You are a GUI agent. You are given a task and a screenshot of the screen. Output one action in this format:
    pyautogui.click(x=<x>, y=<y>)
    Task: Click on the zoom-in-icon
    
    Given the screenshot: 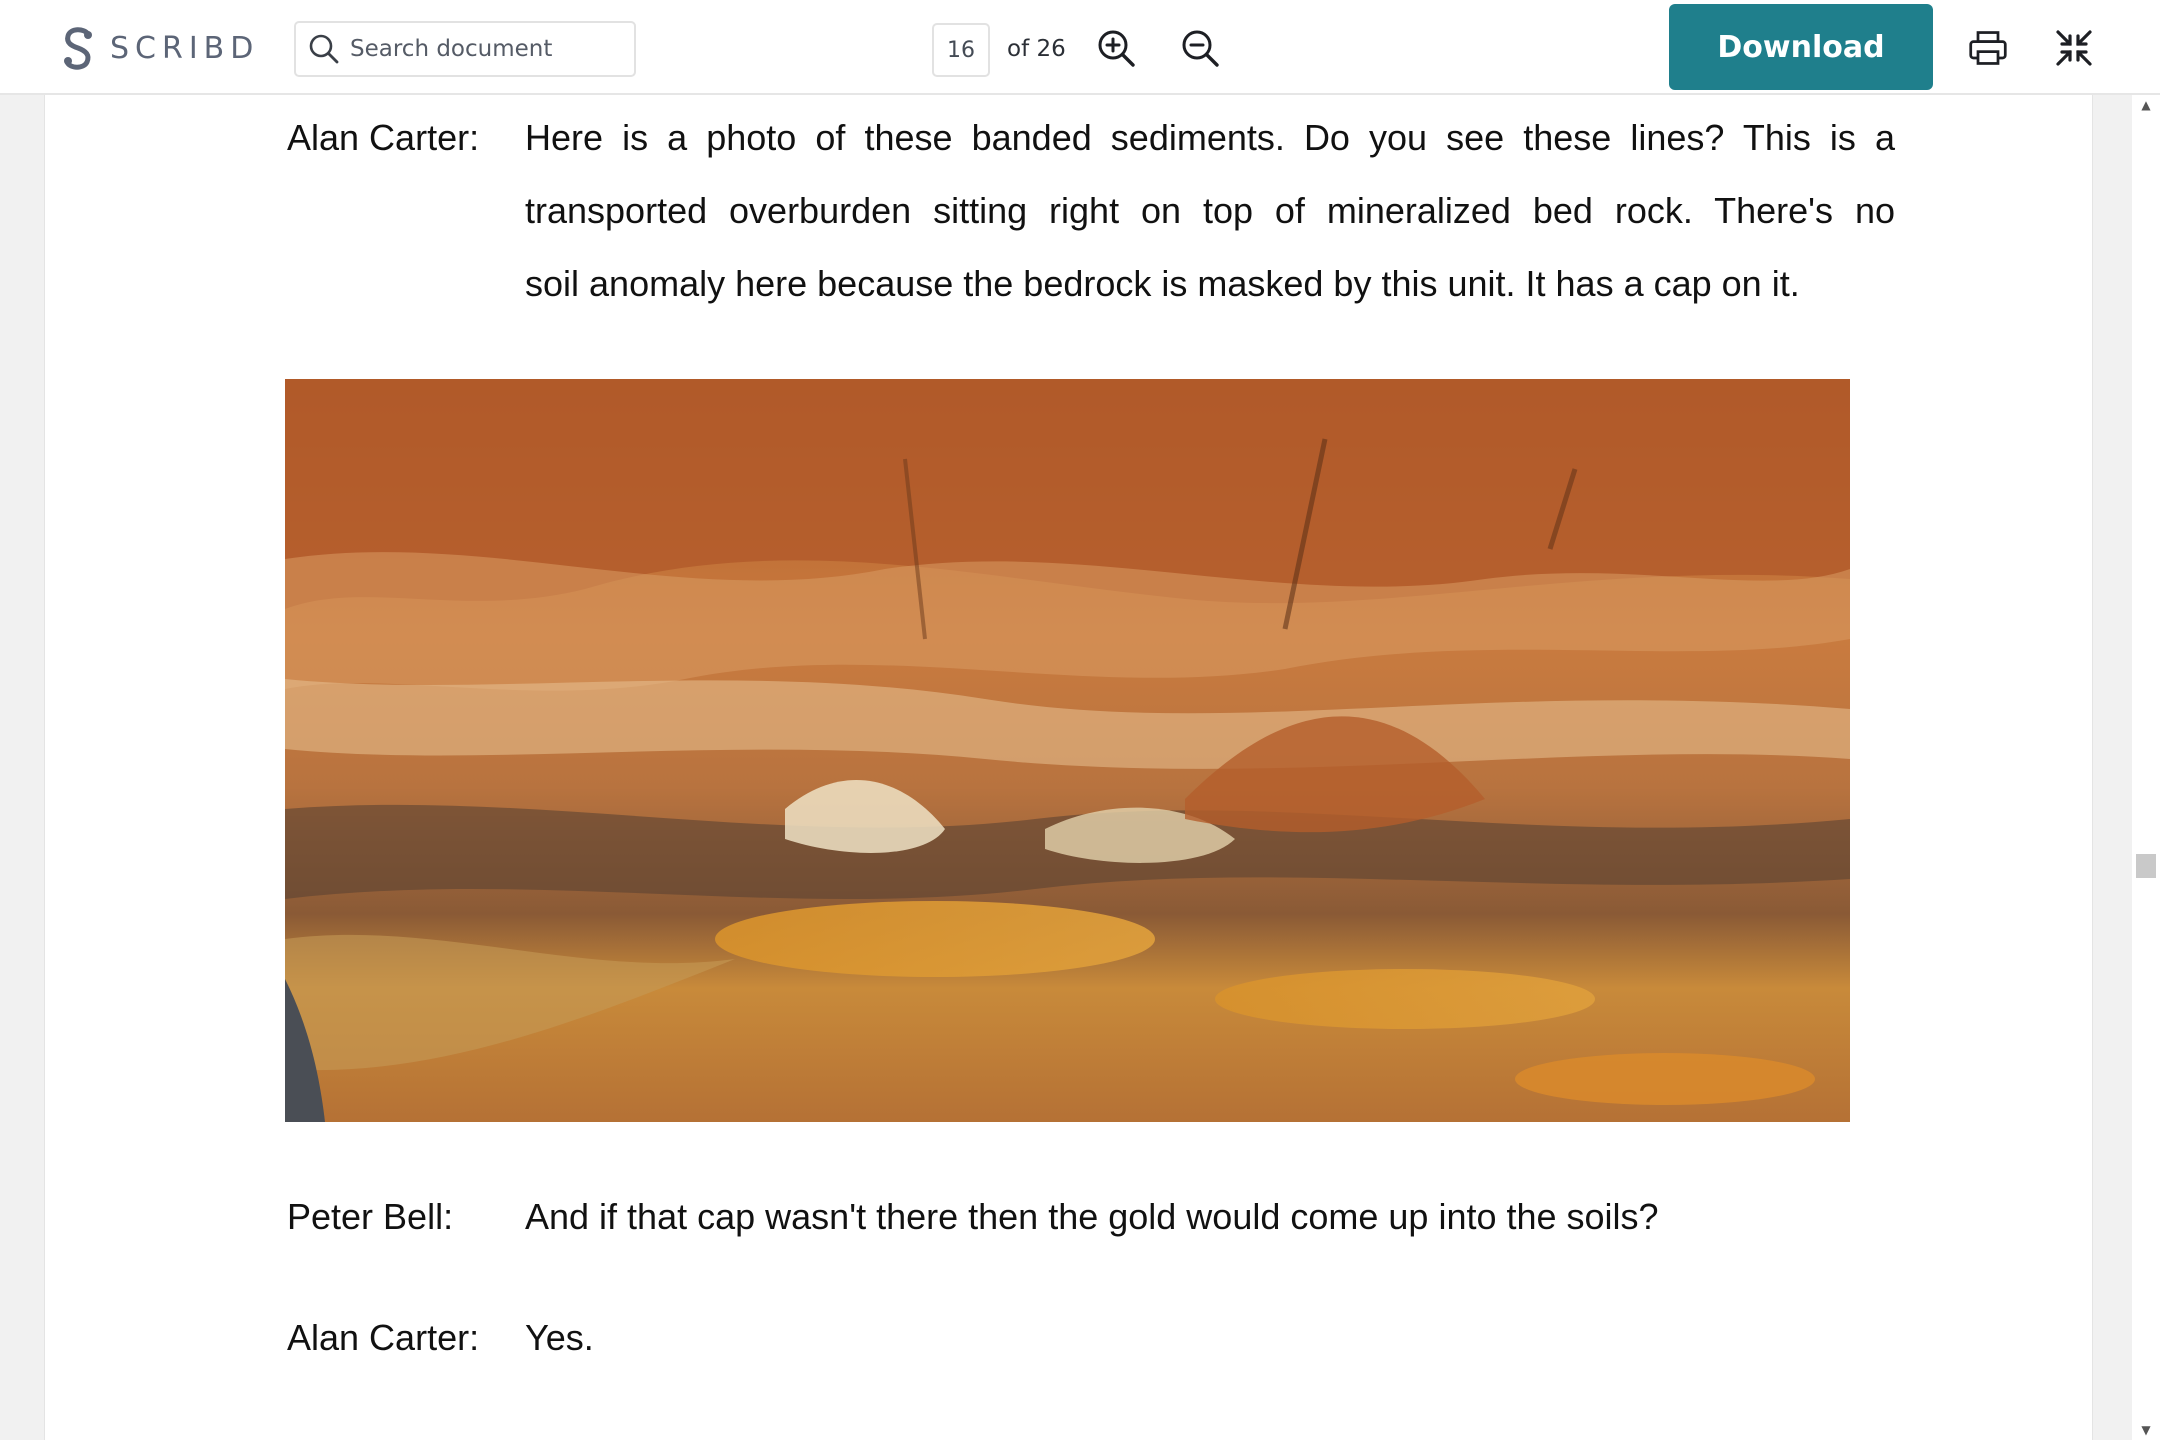 What is the action you would take?
    pyautogui.click(x=1116, y=48)
    